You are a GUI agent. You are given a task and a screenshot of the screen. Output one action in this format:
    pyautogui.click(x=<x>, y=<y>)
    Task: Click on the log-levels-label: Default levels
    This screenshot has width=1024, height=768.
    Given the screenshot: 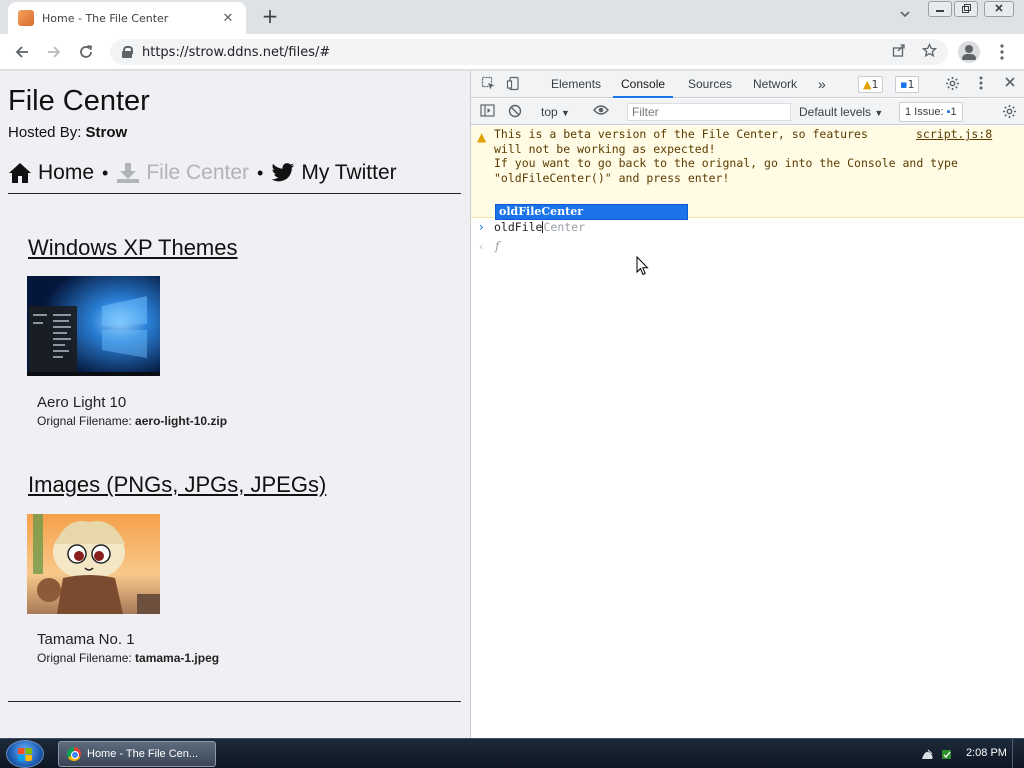 What is the action you would take?
    pyautogui.click(x=835, y=112)
    